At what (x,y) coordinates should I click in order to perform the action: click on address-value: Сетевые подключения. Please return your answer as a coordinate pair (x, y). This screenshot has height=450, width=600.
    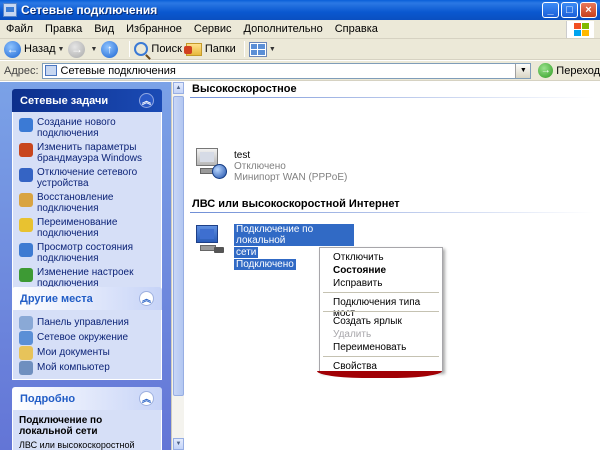
    Looking at the image, I should click on (118, 70).